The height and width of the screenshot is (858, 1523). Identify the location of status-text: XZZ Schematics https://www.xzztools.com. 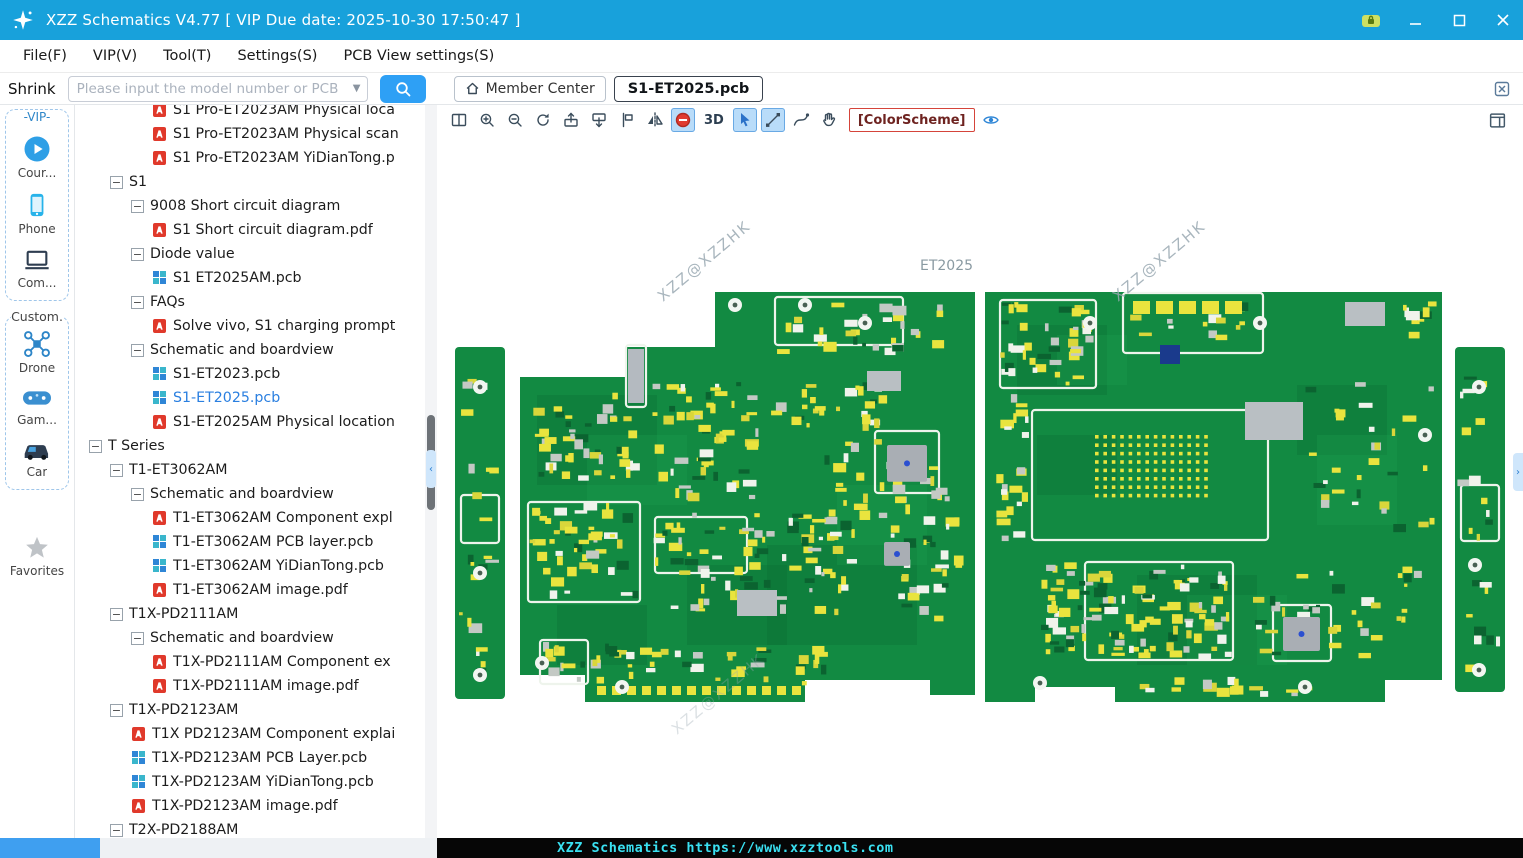
(725, 848).